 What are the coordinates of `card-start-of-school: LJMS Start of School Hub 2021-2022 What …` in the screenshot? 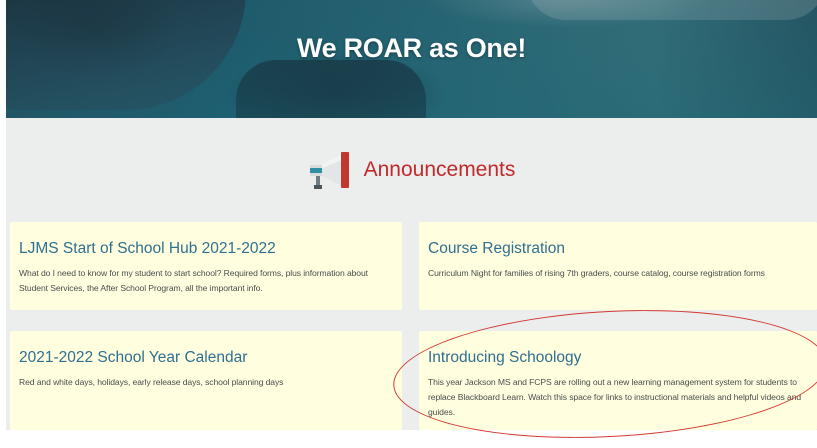 It's located at (206, 266).